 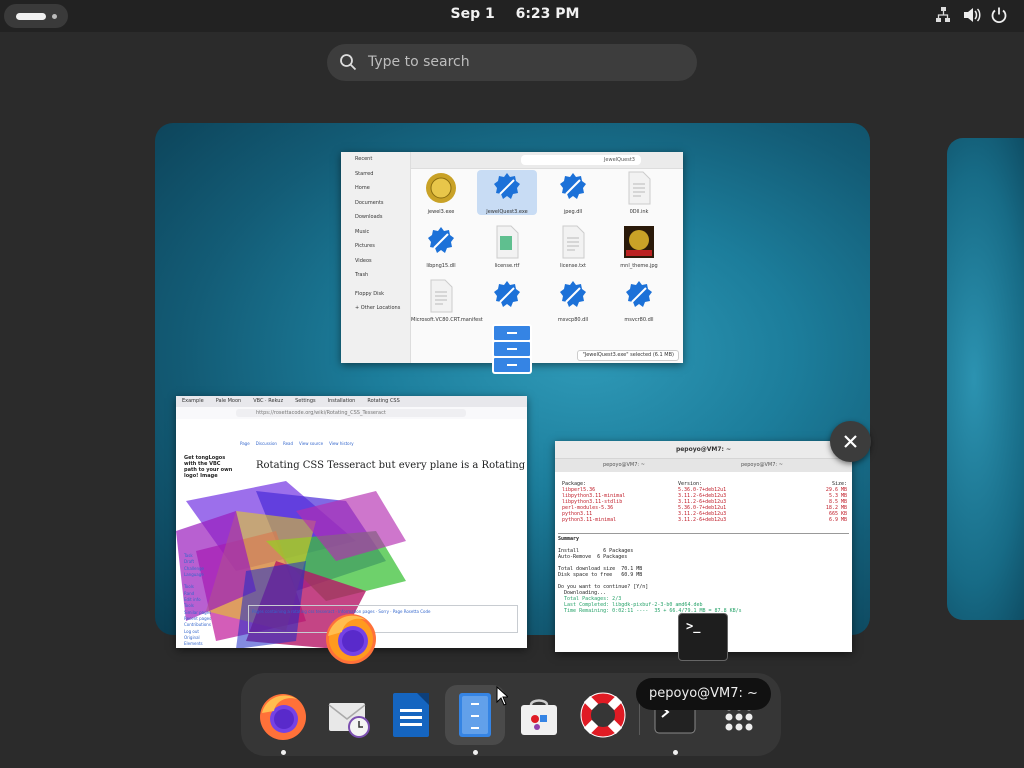 What do you see at coordinates (375, 159) in the screenshot?
I see `files-sidebar-item: Recent` at bounding box center [375, 159].